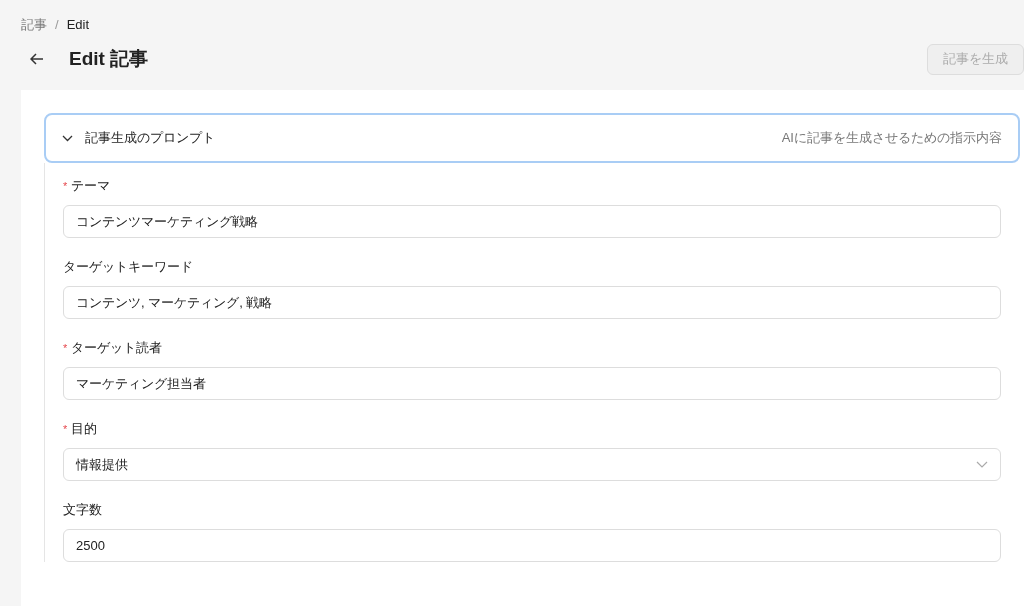 The height and width of the screenshot is (606, 1024). I want to click on field-label: テーマ, so click(91, 186).